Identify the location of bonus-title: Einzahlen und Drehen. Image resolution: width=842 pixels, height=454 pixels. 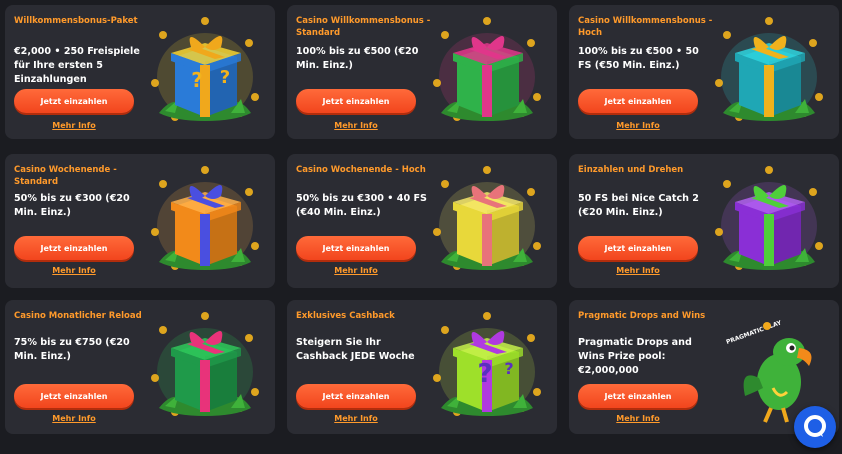
(631, 170).